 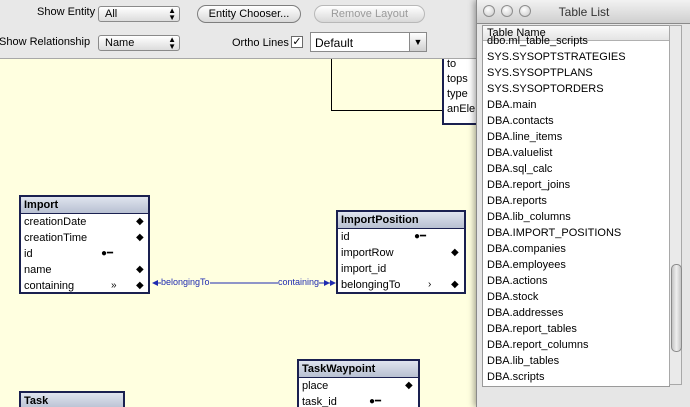 What do you see at coordinates (315, 386) in the screenshot?
I see `attribute-name: place` at bounding box center [315, 386].